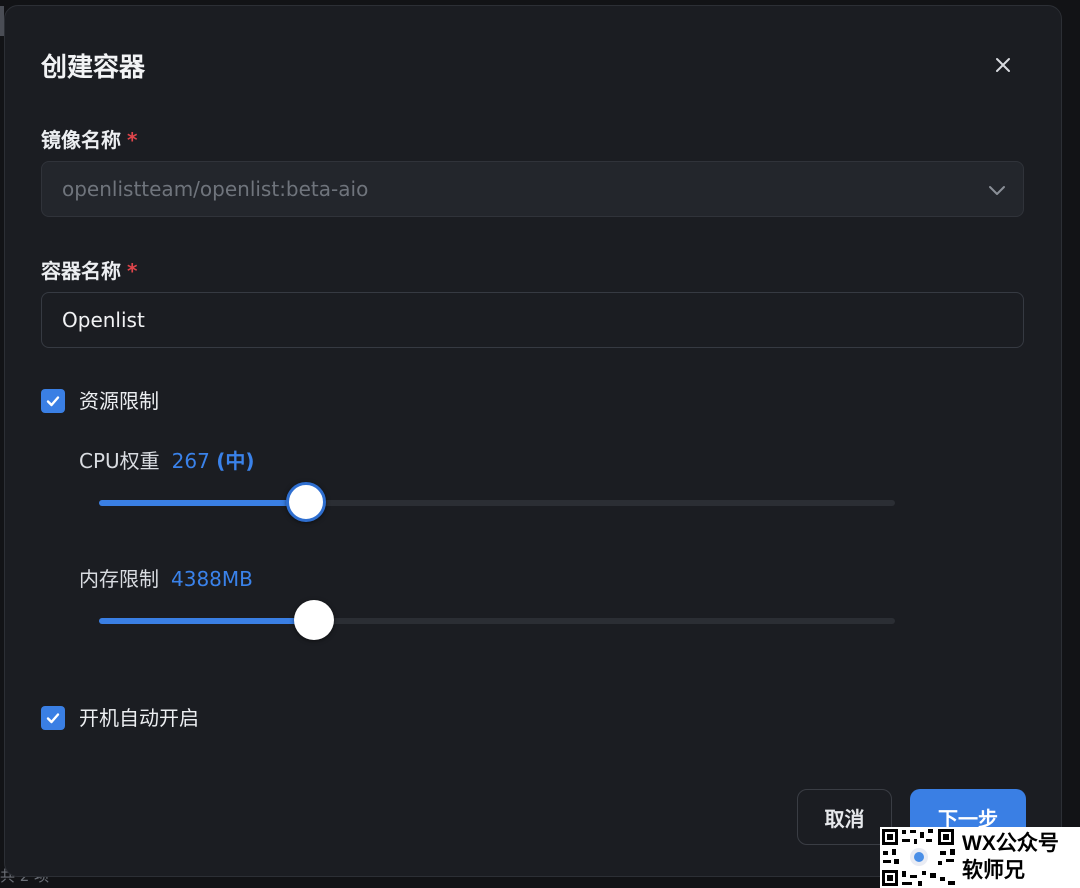  What do you see at coordinates (119, 579) in the screenshot?
I see `memory-limit-name: 内存限制` at bounding box center [119, 579].